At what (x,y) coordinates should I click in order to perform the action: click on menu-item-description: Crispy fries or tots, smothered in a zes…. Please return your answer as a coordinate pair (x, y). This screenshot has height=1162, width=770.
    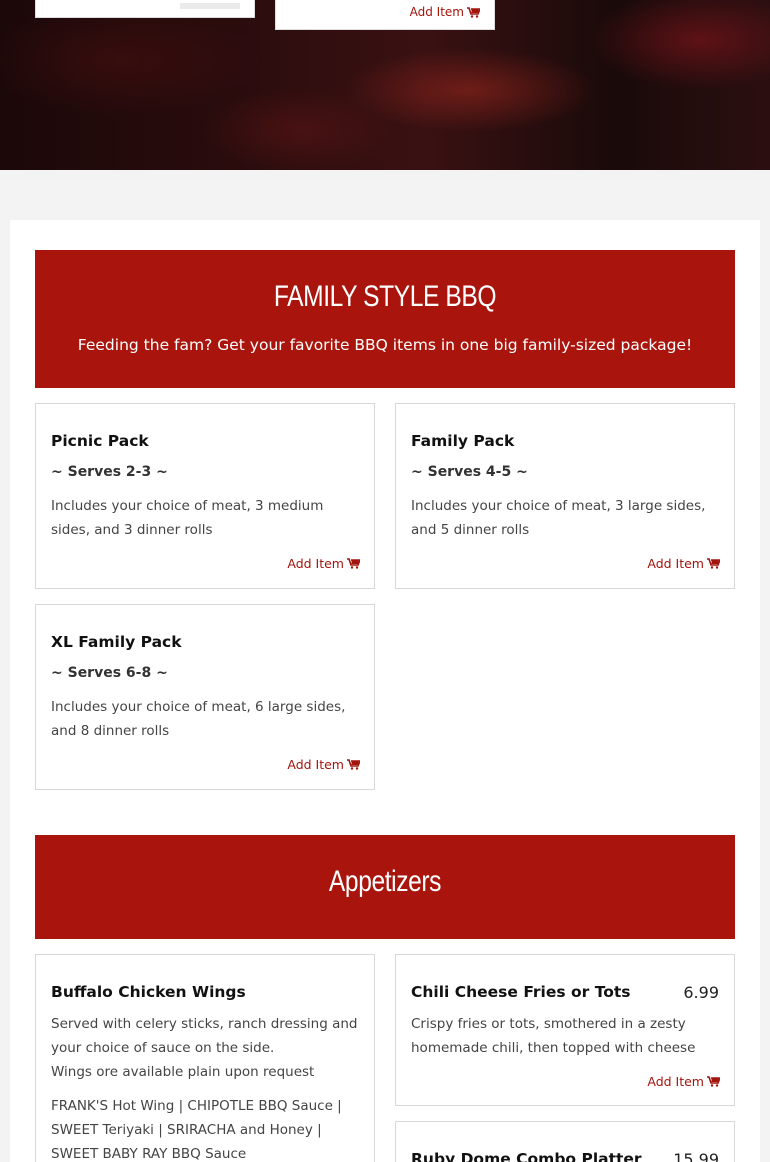
    Looking at the image, I should click on (553, 1036).